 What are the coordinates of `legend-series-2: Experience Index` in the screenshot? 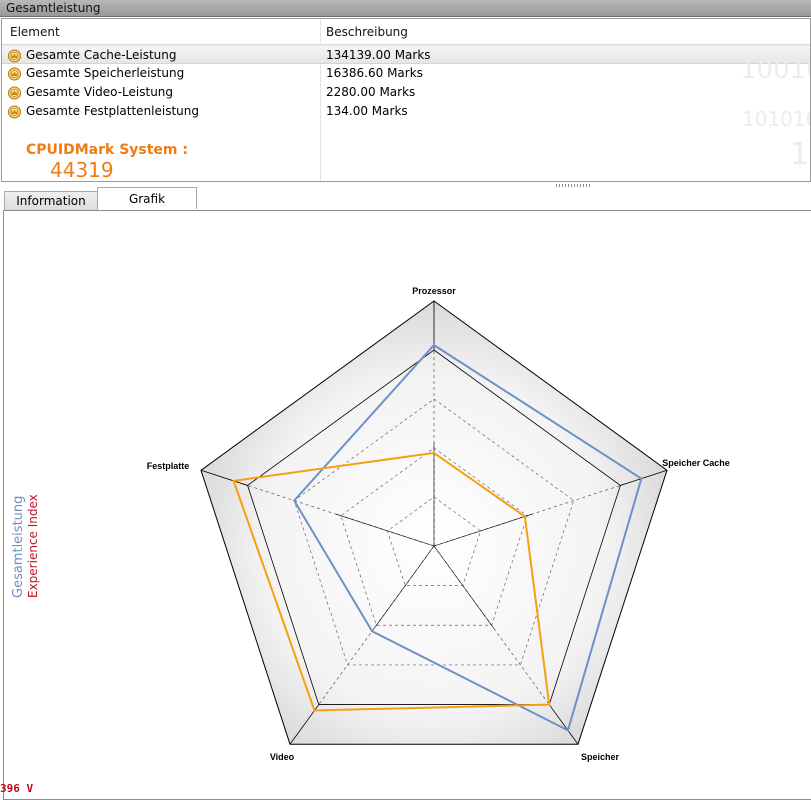 It's located at (33, 546).